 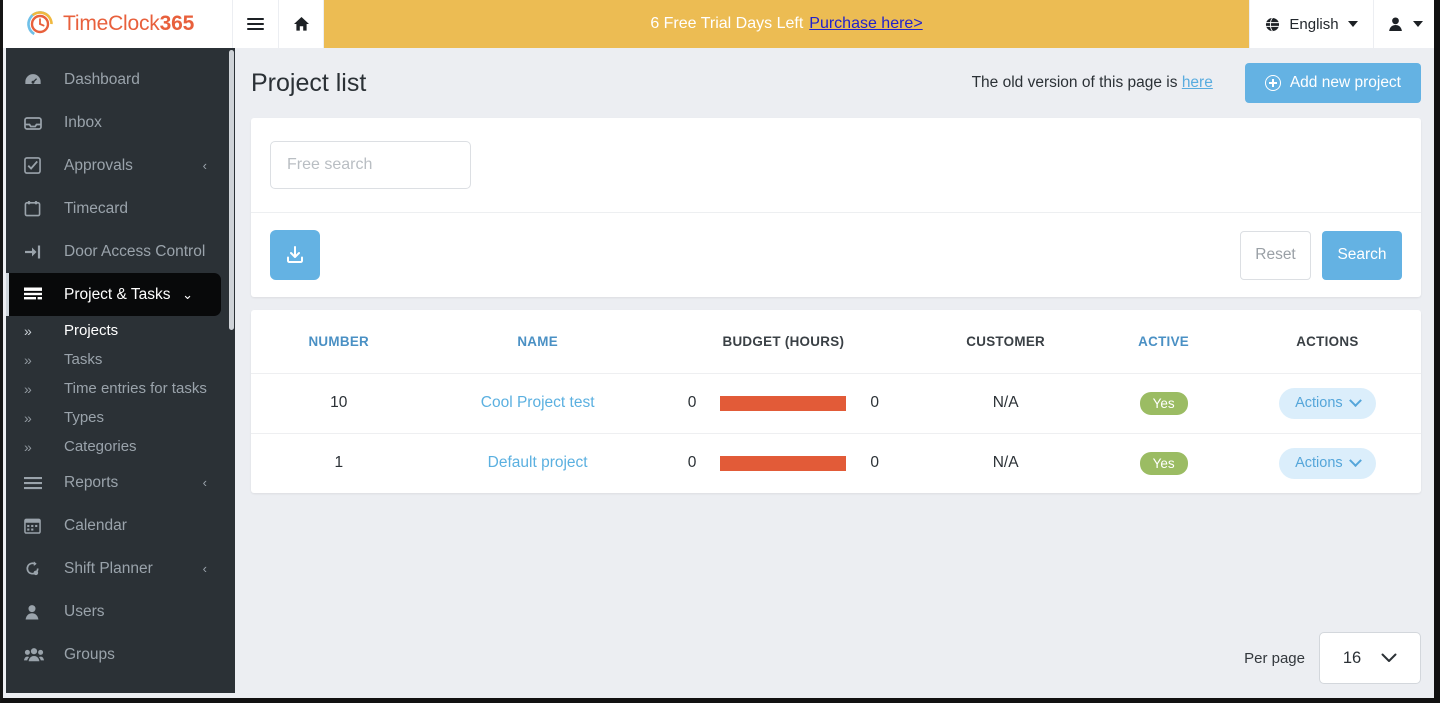 I want to click on old-version-note: The old version of this page is here, so click(x=1092, y=83).